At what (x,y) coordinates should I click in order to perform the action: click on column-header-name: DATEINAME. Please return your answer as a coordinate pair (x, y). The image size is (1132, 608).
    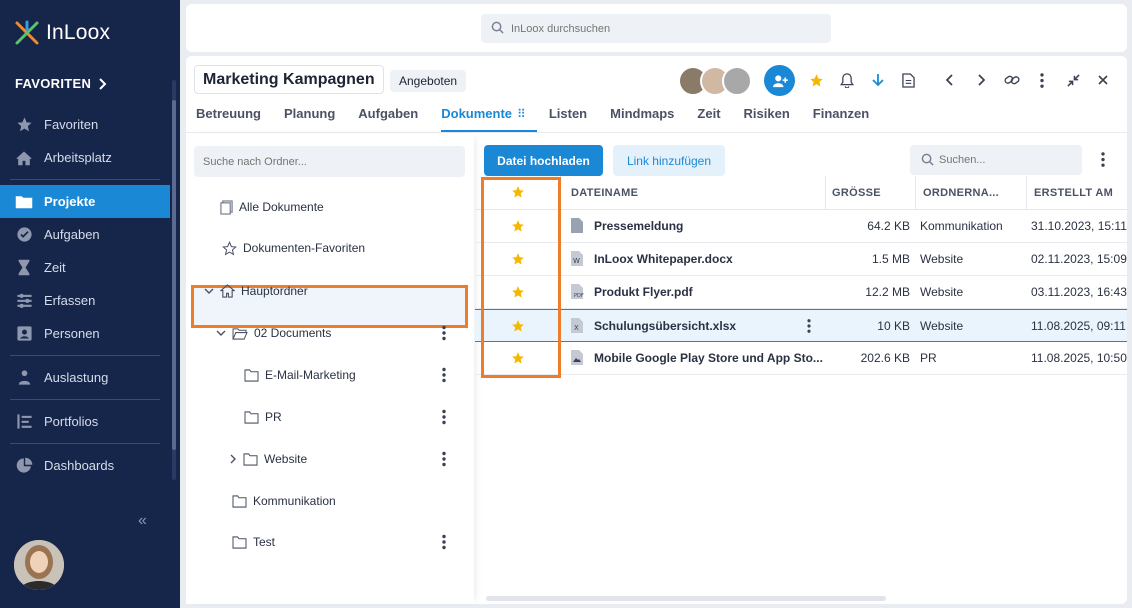
    Looking at the image, I should click on (604, 193).